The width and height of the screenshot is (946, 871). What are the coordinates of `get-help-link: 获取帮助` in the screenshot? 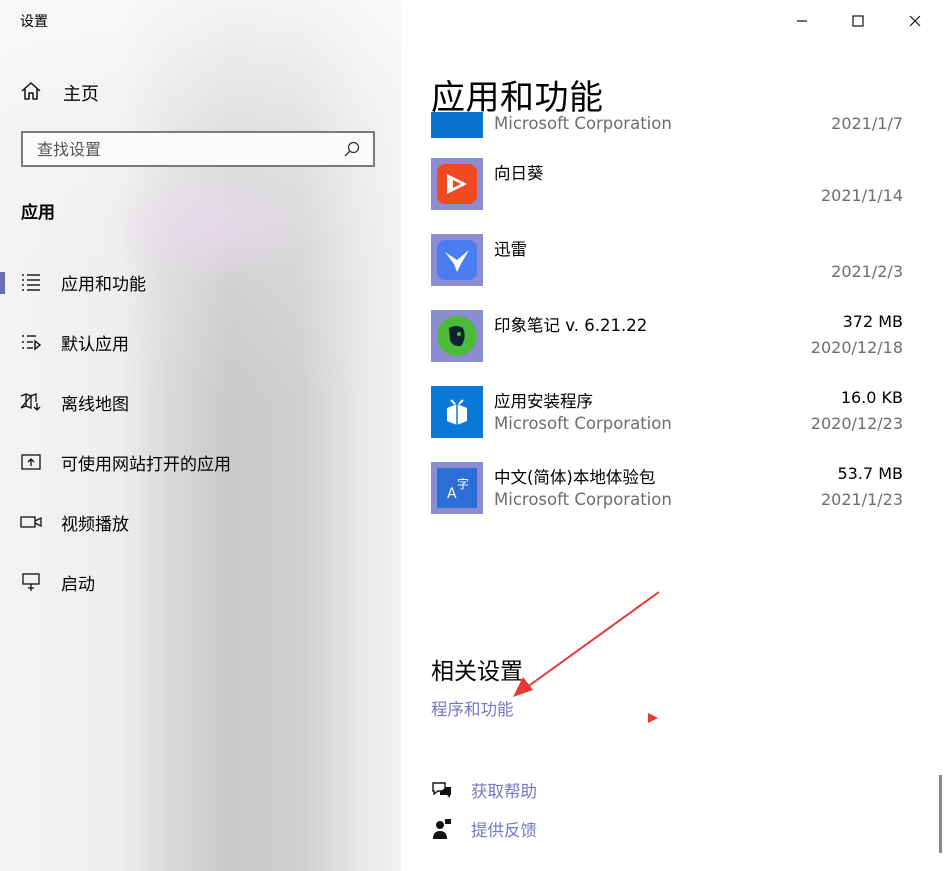 It's located at (484, 790).